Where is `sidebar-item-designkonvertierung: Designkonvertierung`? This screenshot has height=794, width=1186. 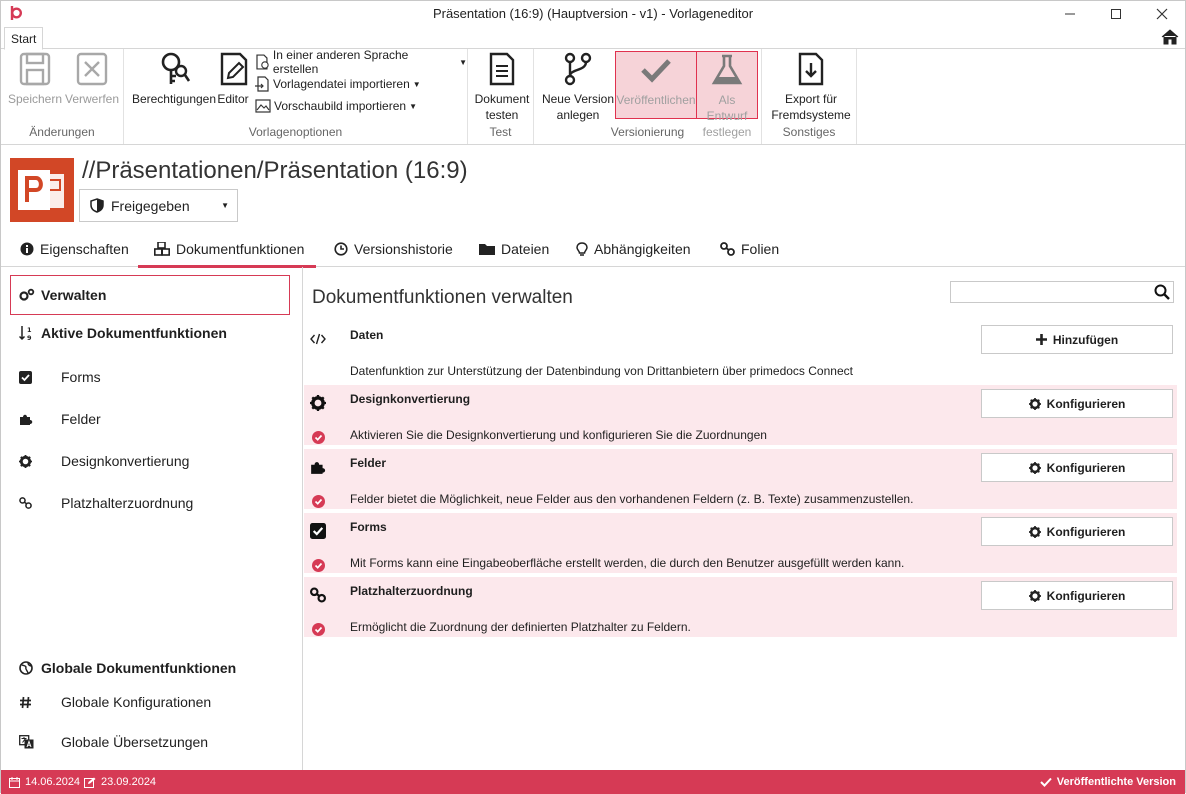 sidebar-item-designkonvertierung: Designkonvertierung is located at coordinates (154, 461).